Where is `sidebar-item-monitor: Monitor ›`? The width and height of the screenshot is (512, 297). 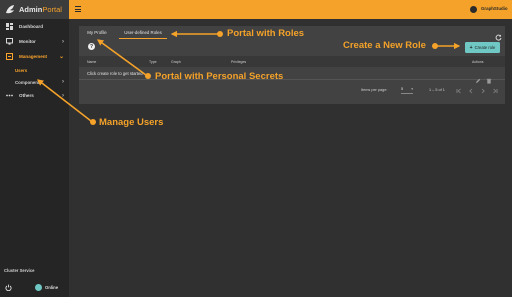 sidebar-item-monitor: Monitor › is located at coordinates (34, 41).